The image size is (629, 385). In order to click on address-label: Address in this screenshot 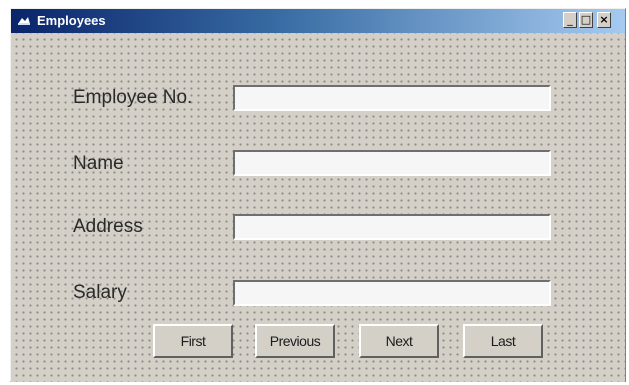, I will do `click(108, 226)`.